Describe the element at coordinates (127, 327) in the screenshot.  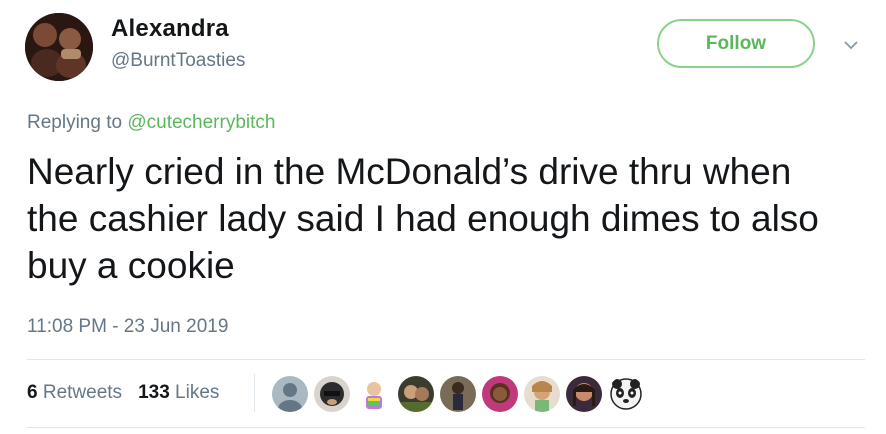
I see `tweet-timestamp: 11:08 PM - 23 Jun 2019` at that location.